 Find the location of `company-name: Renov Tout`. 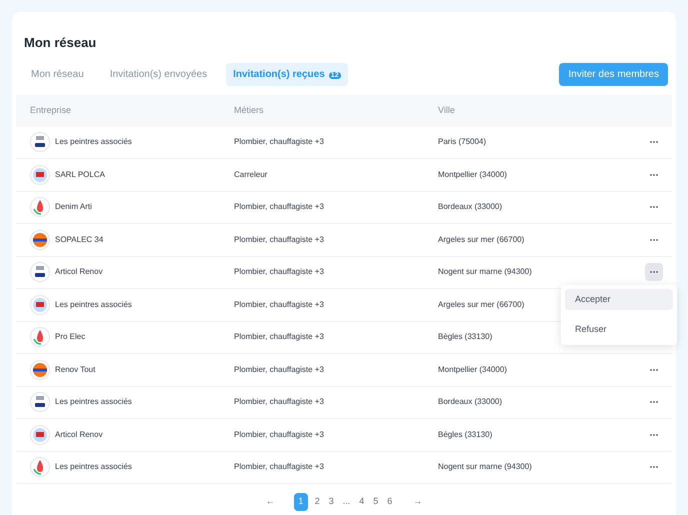

company-name: Renov Tout is located at coordinates (75, 370).